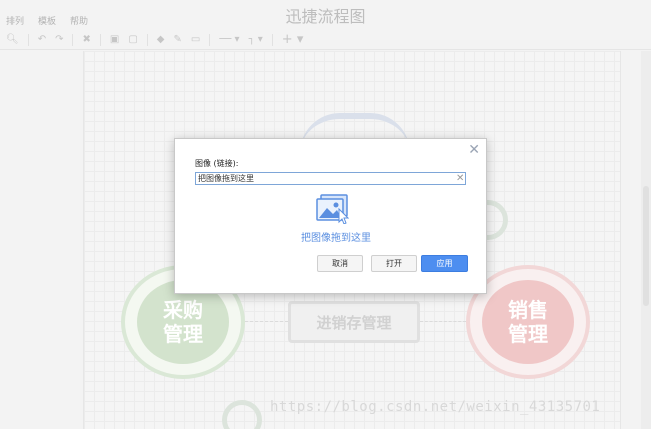  What do you see at coordinates (444, 263) in the screenshot?
I see `apply-button: 应用` at bounding box center [444, 263].